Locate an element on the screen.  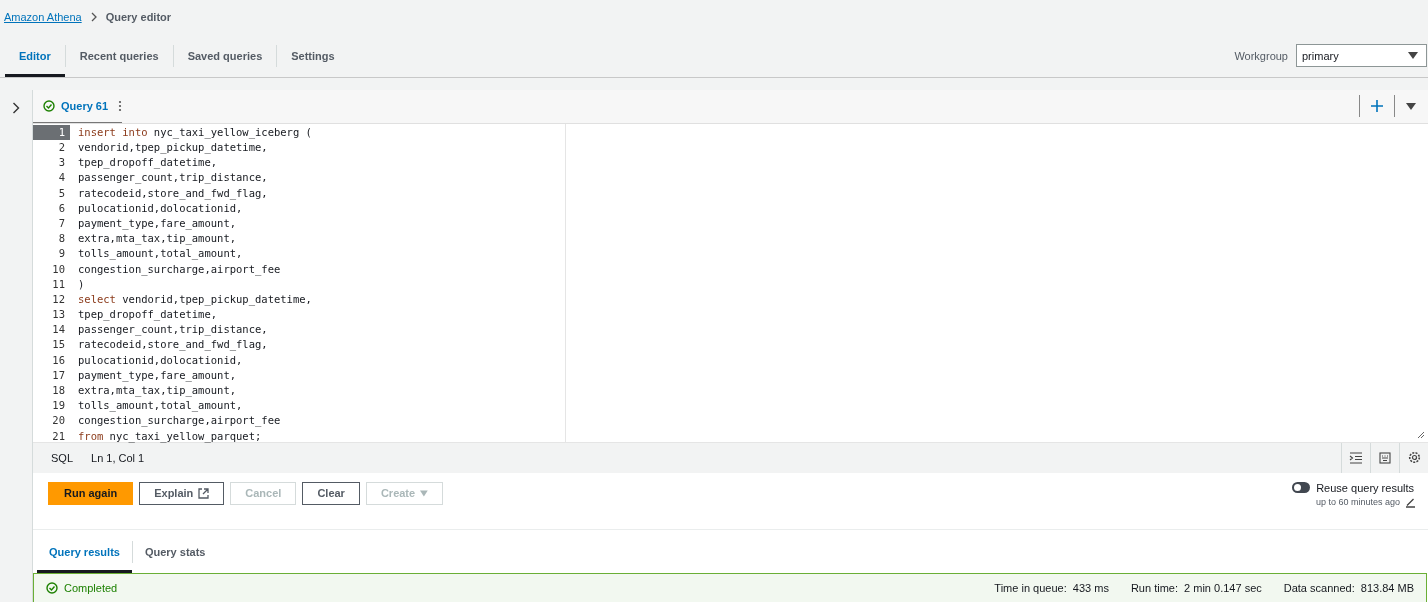
keyboard-icon is located at coordinates (1385, 457).